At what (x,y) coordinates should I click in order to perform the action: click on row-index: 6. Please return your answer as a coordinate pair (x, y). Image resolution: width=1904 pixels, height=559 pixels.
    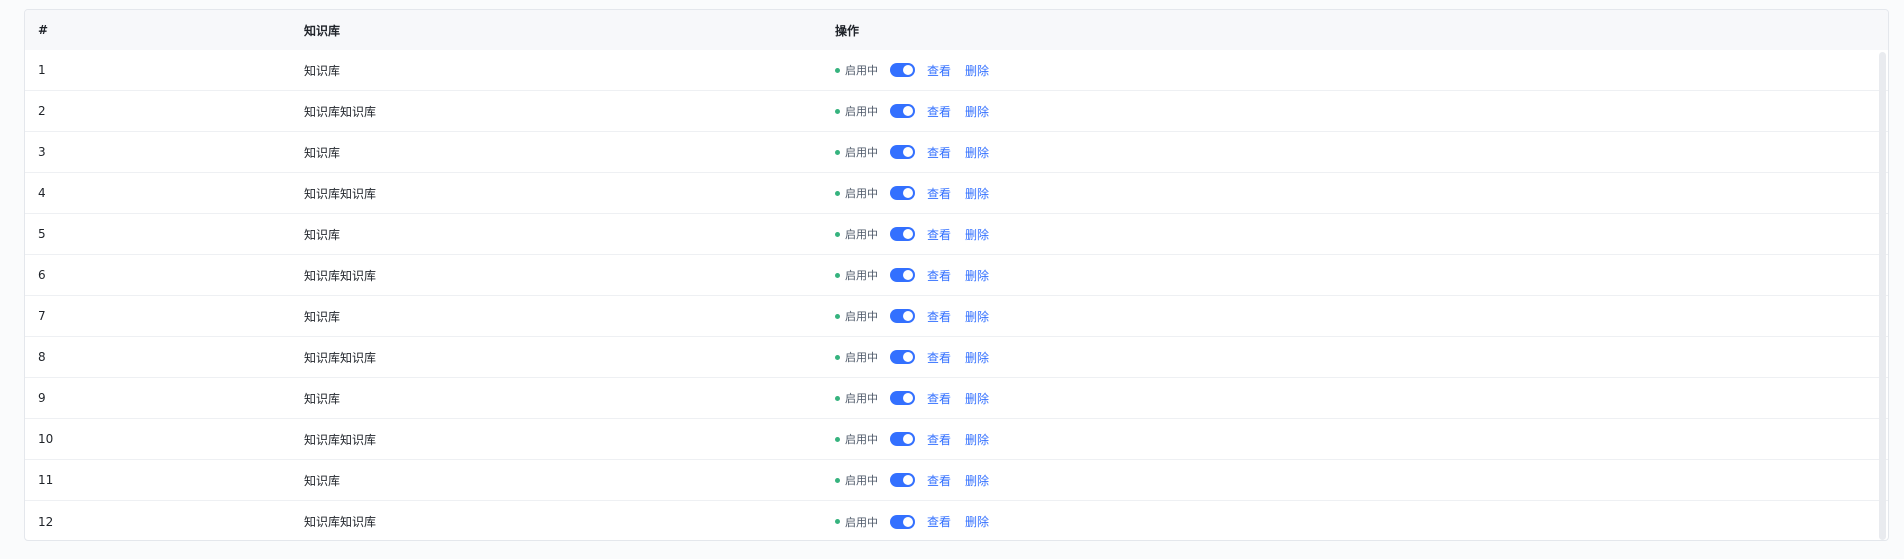
    Looking at the image, I should click on (42, 275).